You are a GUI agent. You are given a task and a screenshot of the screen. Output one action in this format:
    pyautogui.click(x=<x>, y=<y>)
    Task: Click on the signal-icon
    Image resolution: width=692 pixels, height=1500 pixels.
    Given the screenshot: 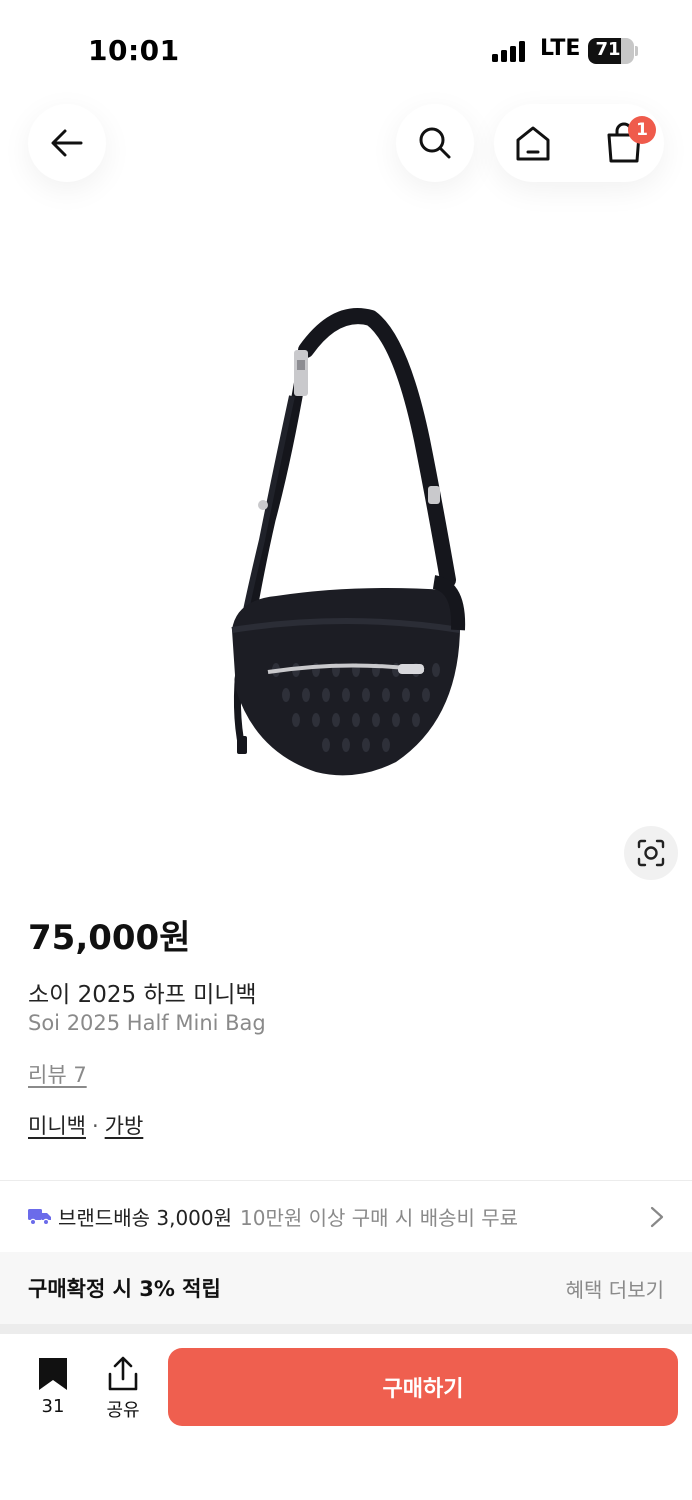 What is the action you would take?
    pyautogui.click(x=511, y=51)
    